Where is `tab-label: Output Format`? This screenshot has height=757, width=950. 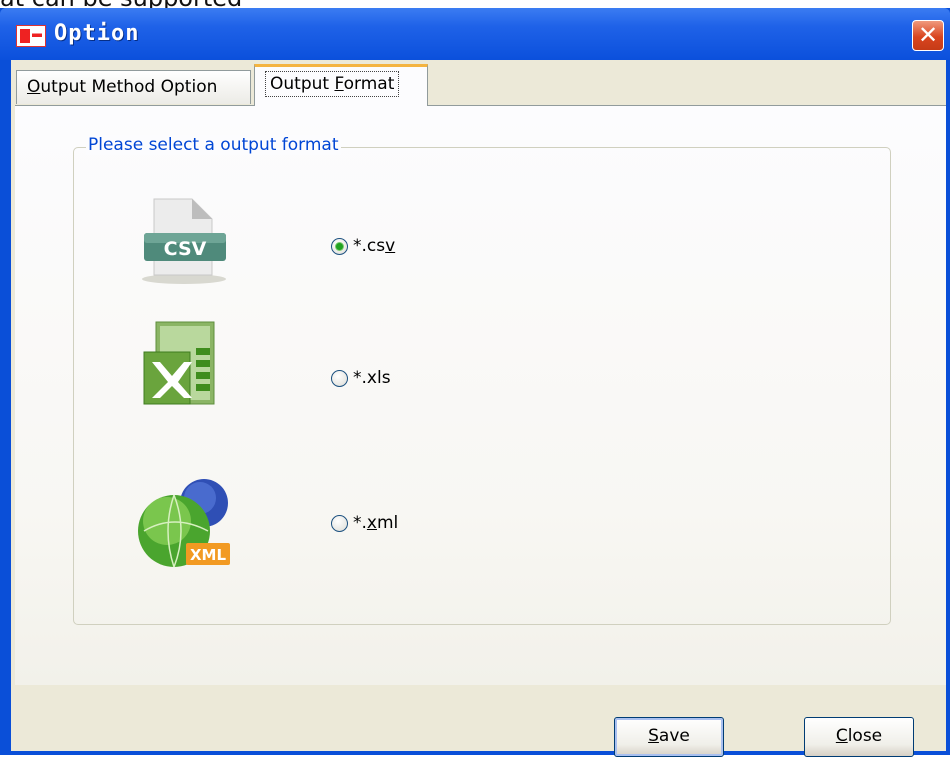
tab-label: Output Format is located at coordinates (332, 84).